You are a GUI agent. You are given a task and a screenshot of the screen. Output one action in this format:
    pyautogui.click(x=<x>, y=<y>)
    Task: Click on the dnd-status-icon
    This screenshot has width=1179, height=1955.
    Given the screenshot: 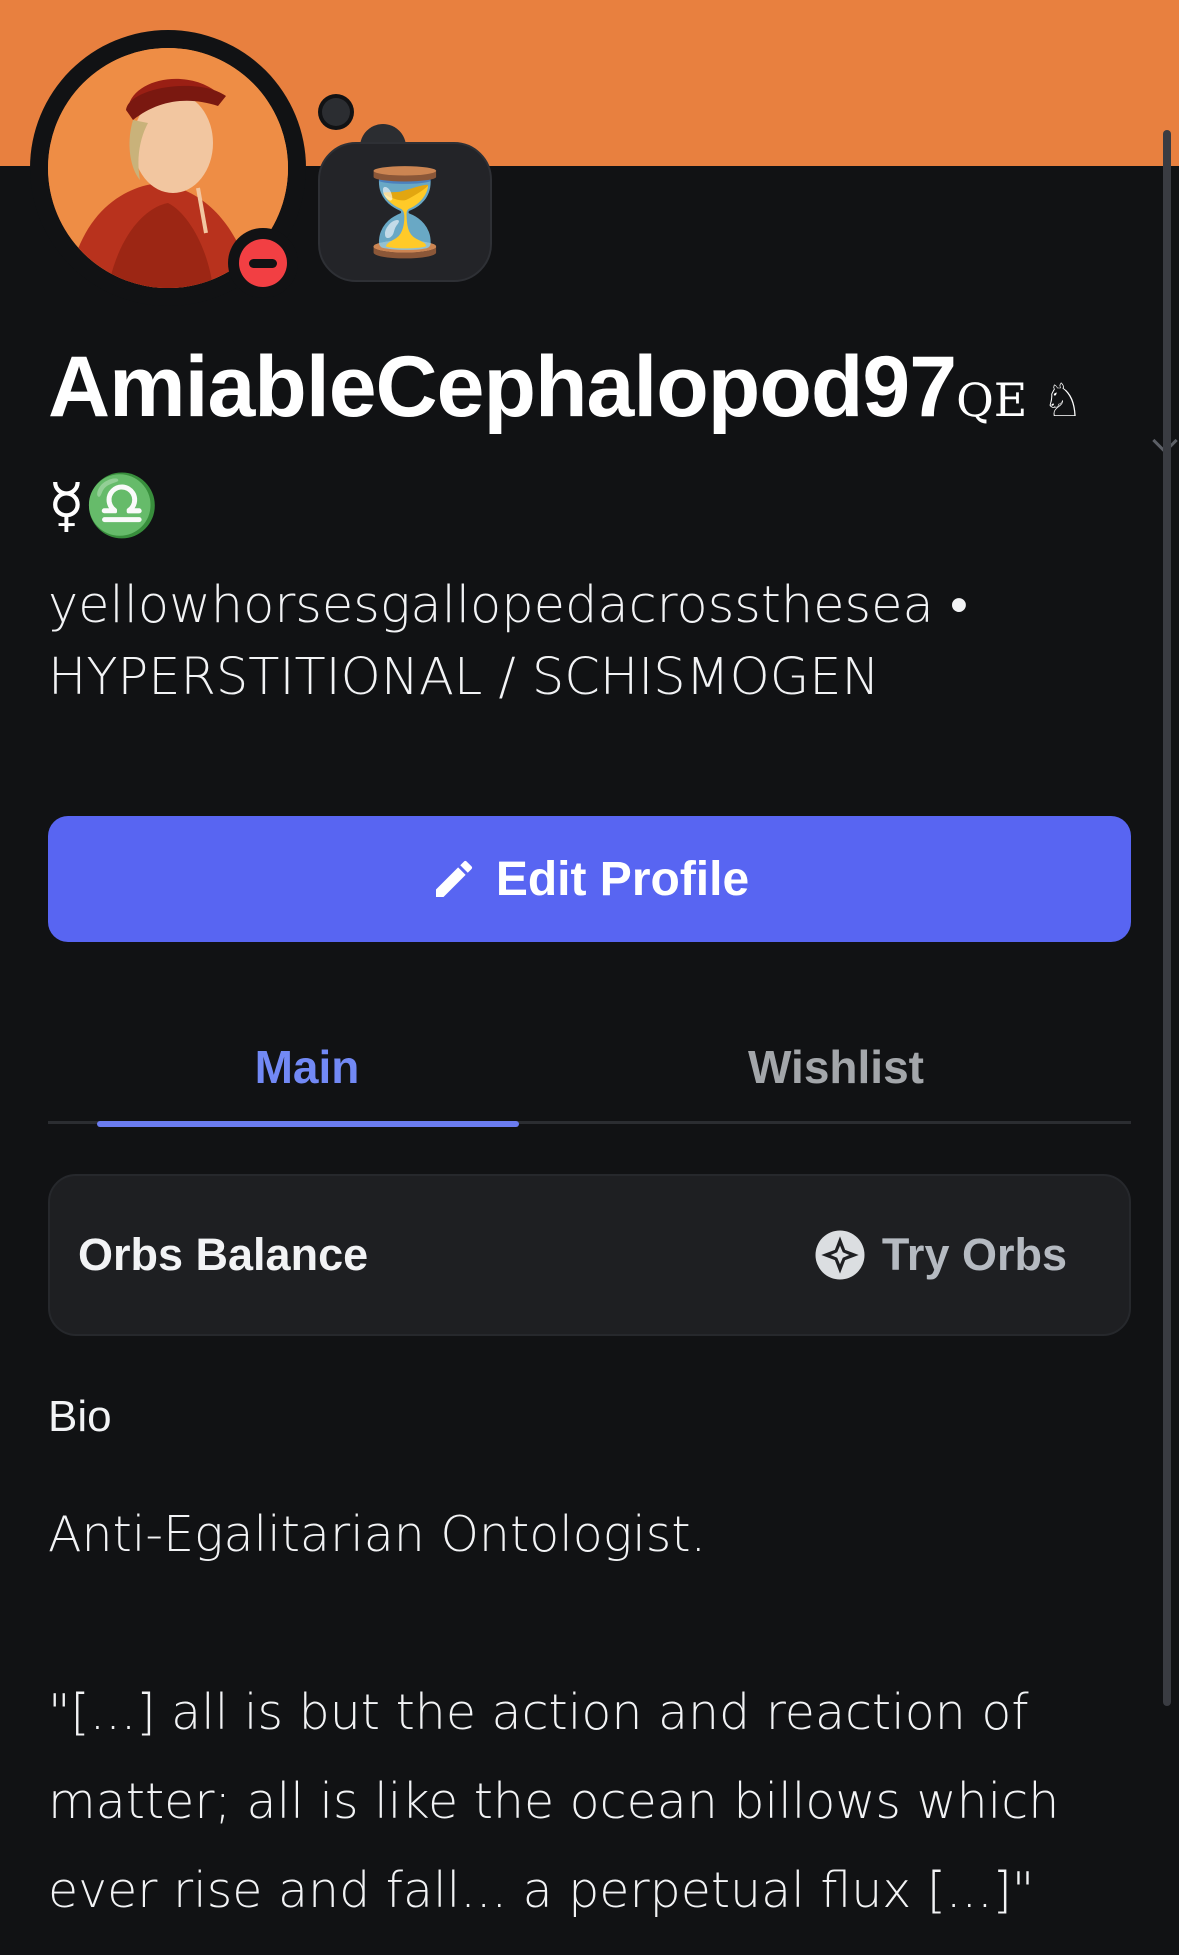 What is the action you would take?
    pyautogui.click(x=263, y=263)
    